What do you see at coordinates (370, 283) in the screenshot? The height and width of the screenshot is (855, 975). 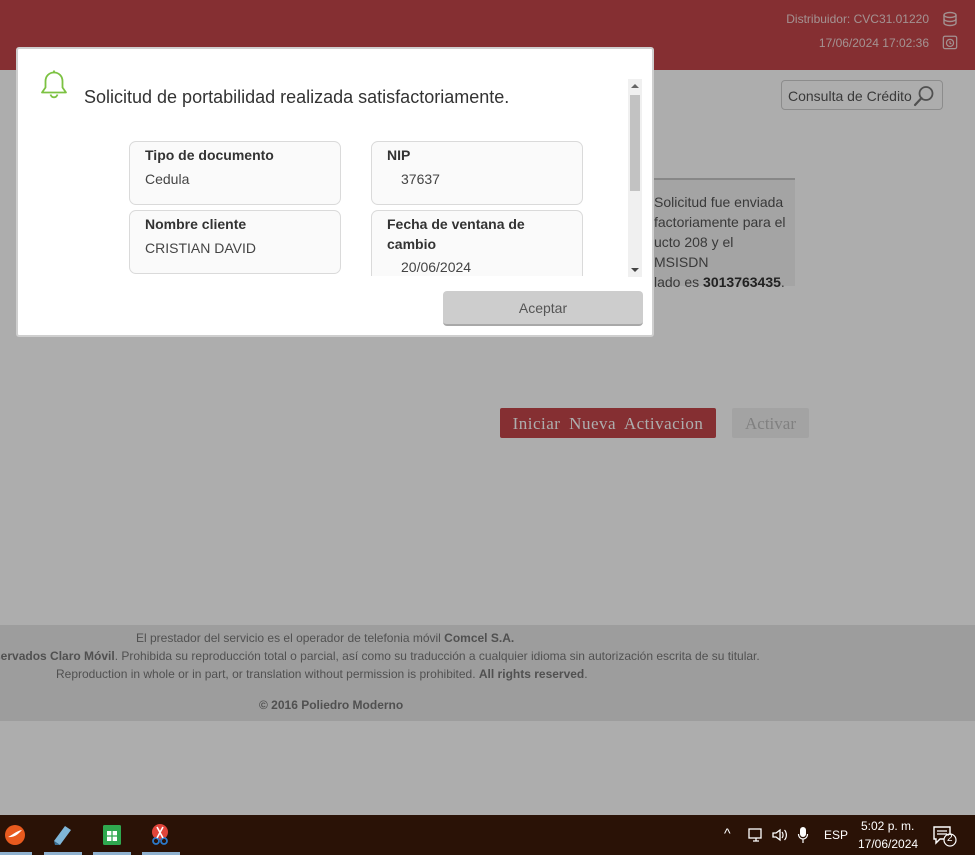 I see `scroll-mask` at bounding box center [370, 283].